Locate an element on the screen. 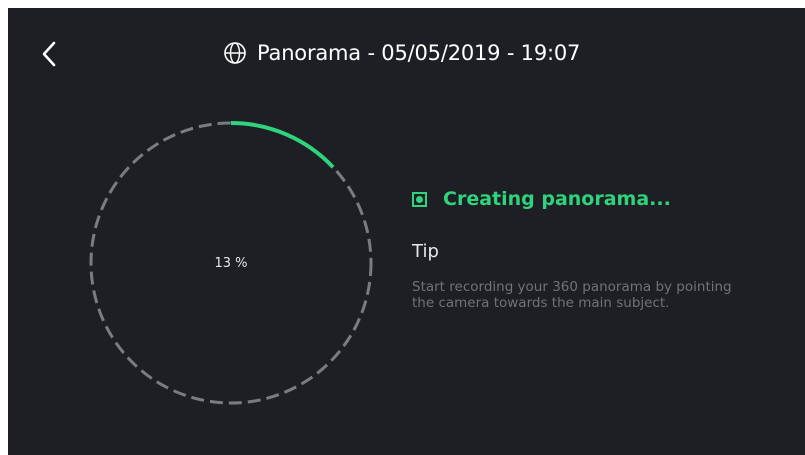 This screenshot has width=805, height=455. back-button is located at coordinates (49, 54).